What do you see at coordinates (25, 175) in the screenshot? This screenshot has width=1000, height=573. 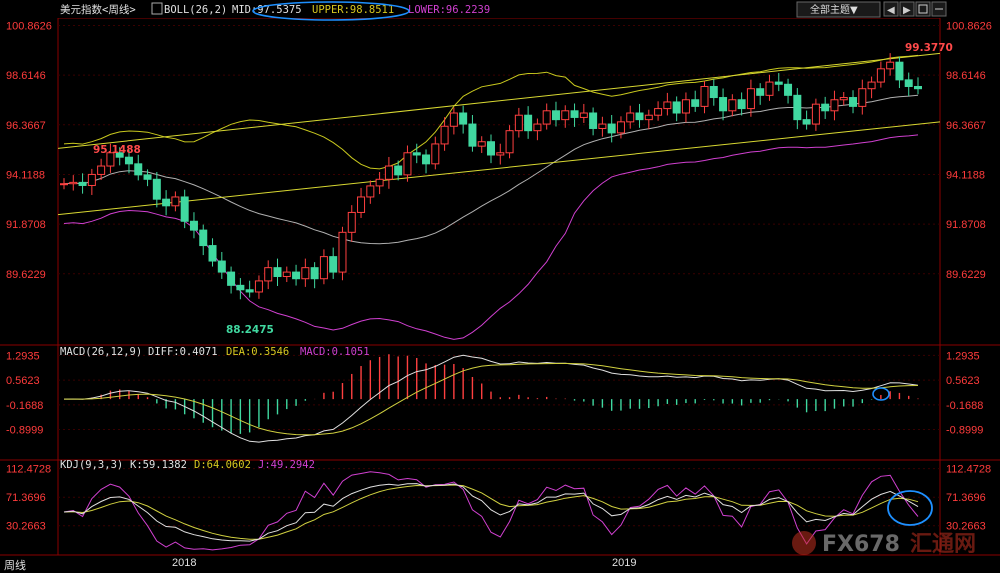 I see `price-tick-left: 94.1188` at bounding box center [25, 175].